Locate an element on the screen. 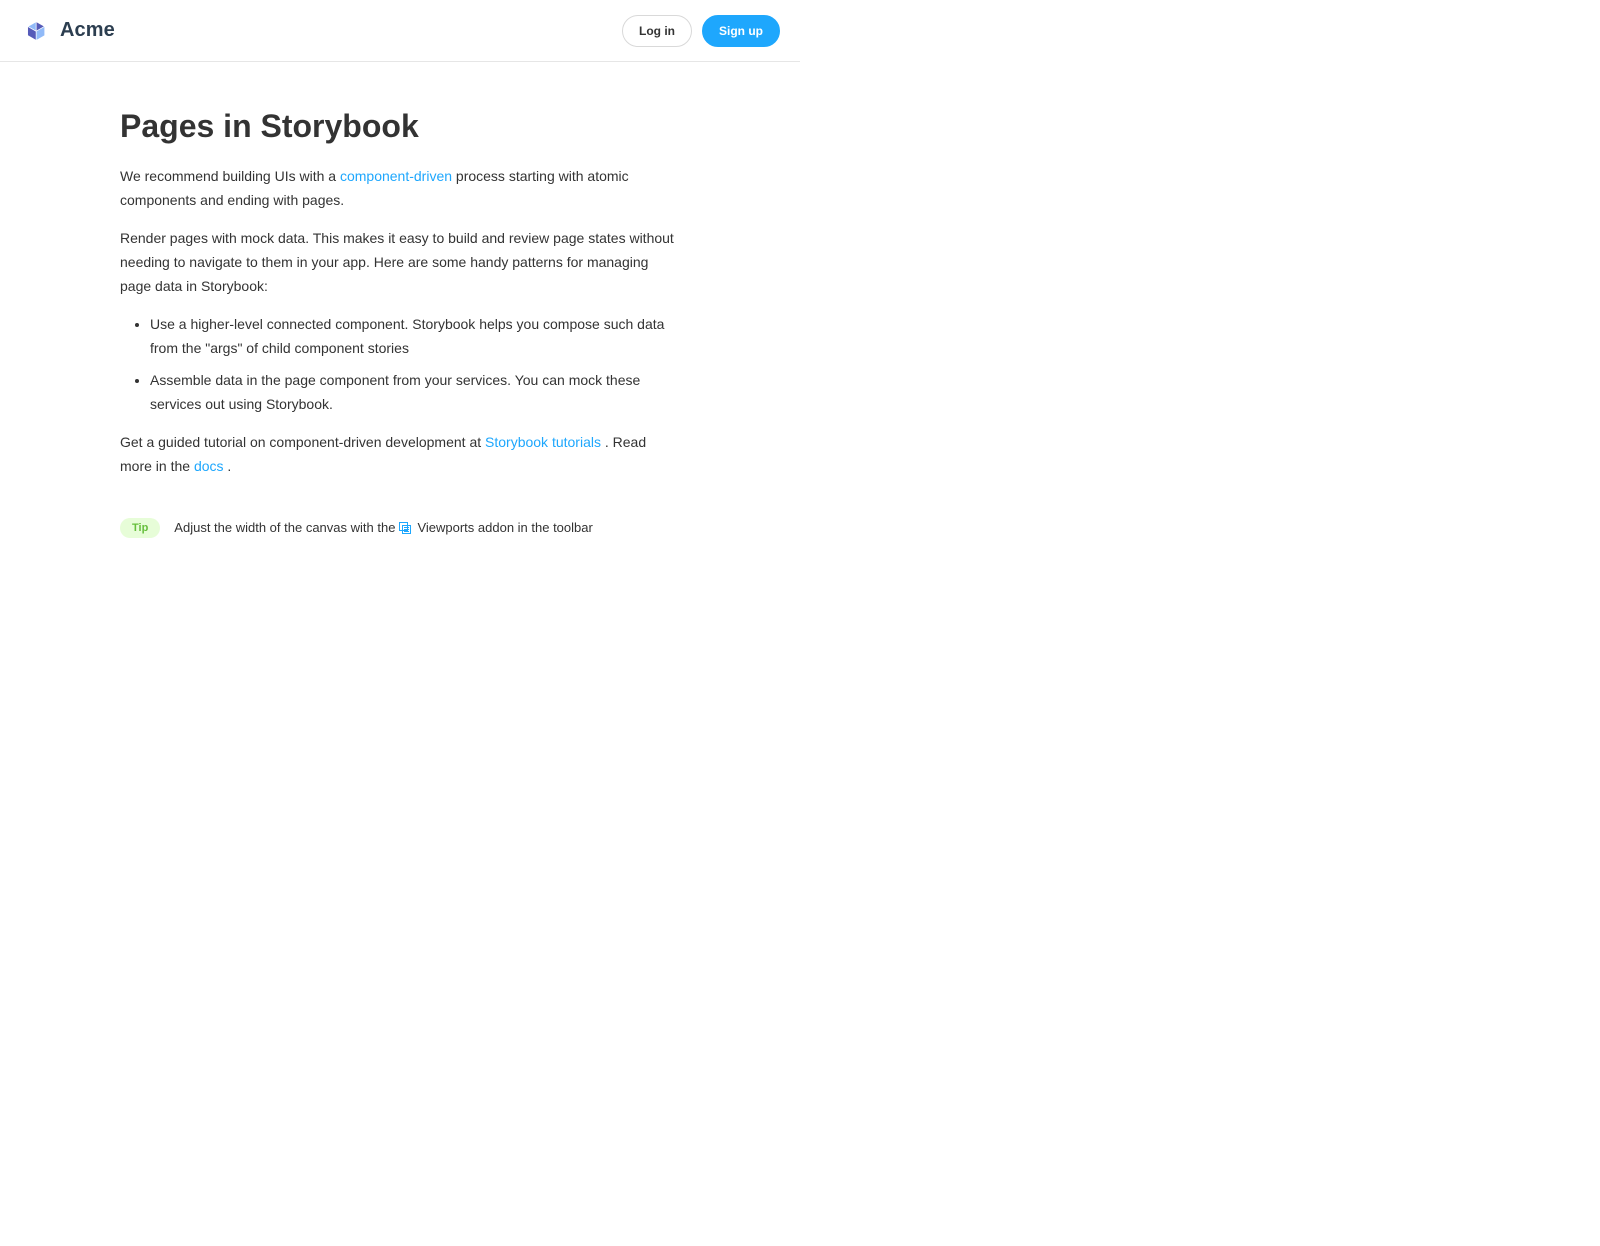 The height and width of the screenshot is (1246, 1600). brand: Acme is located at coordinates (69, 30).